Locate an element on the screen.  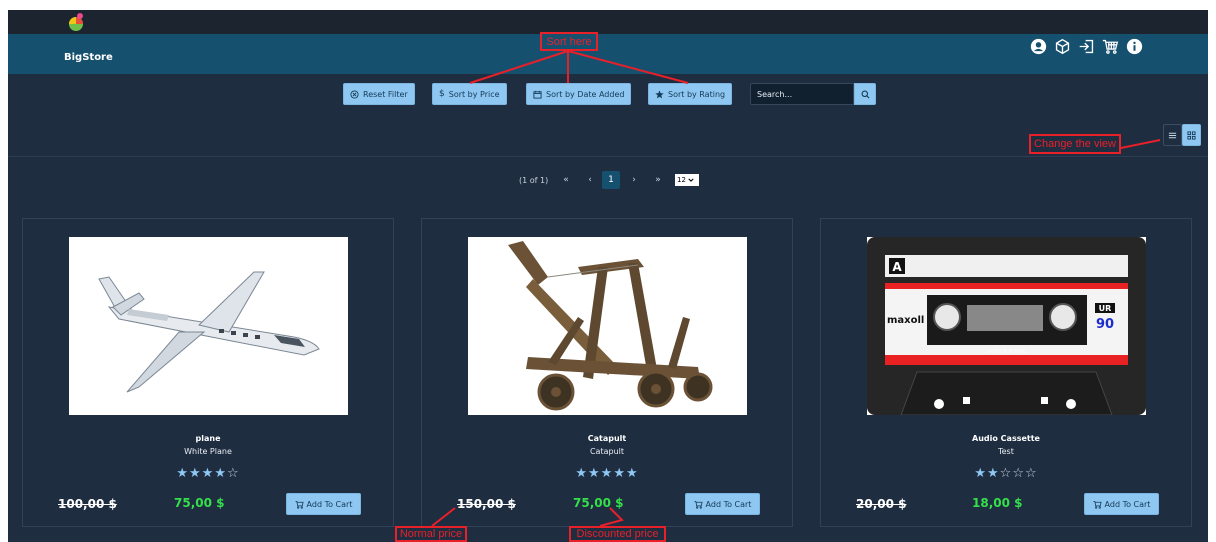
cassette-position: POSITION NORMAL is located at coordinates (1007, 351).